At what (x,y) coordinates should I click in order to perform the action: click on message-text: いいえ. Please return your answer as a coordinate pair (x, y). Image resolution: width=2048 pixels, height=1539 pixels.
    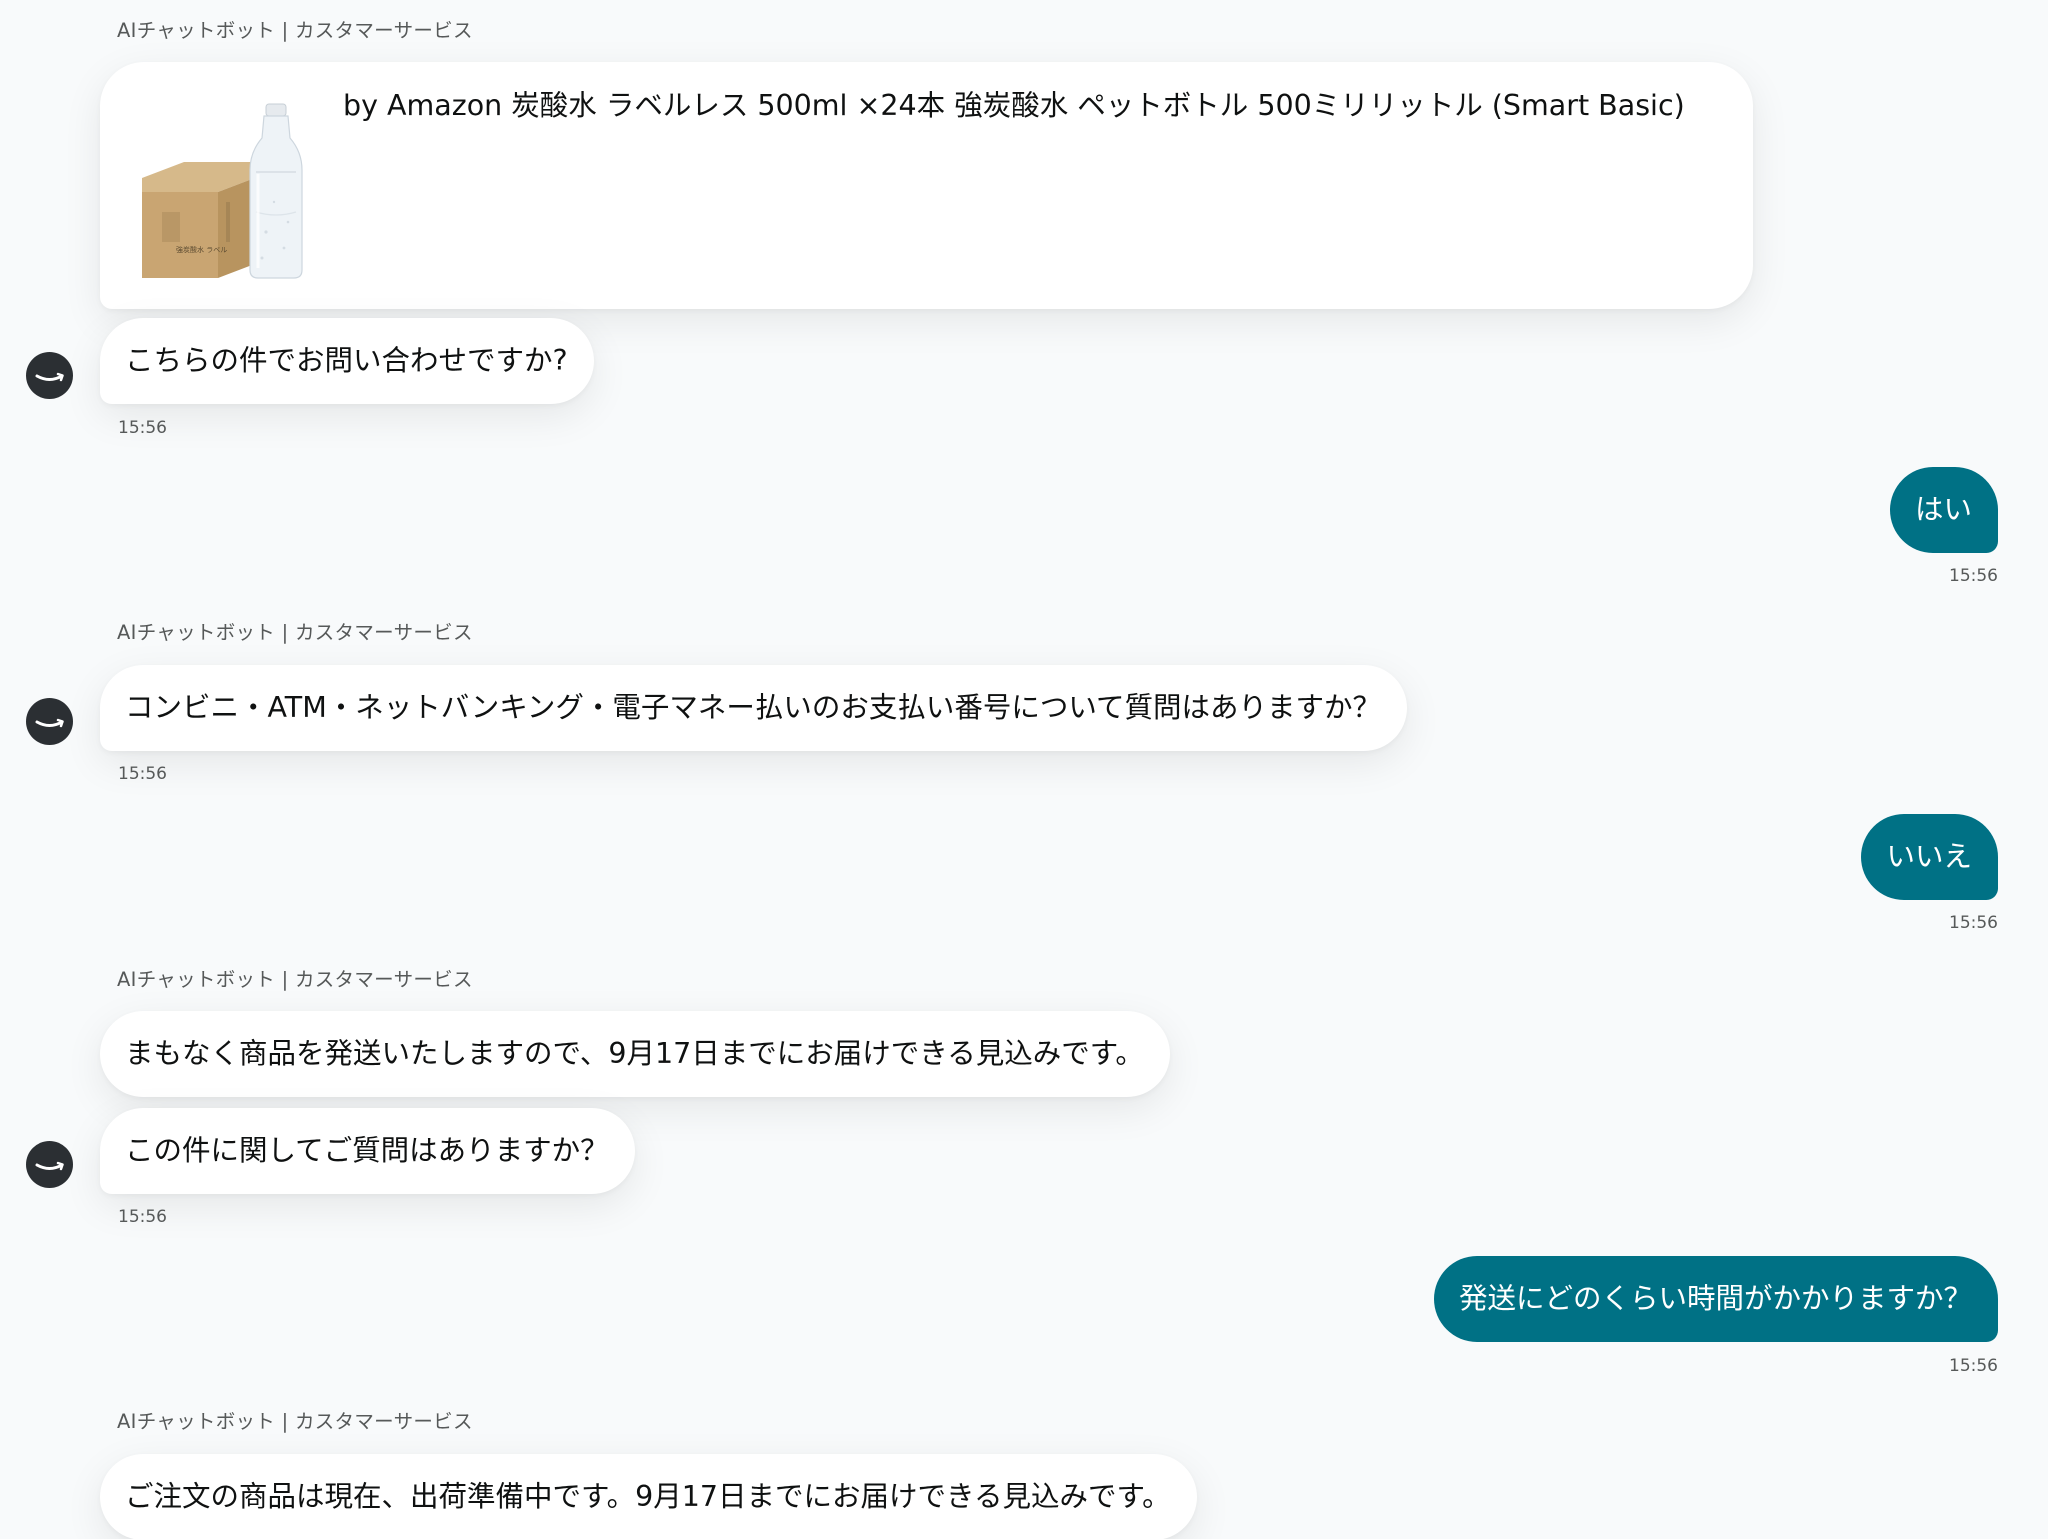
    Looking at the image, I should click on (1929, 856).